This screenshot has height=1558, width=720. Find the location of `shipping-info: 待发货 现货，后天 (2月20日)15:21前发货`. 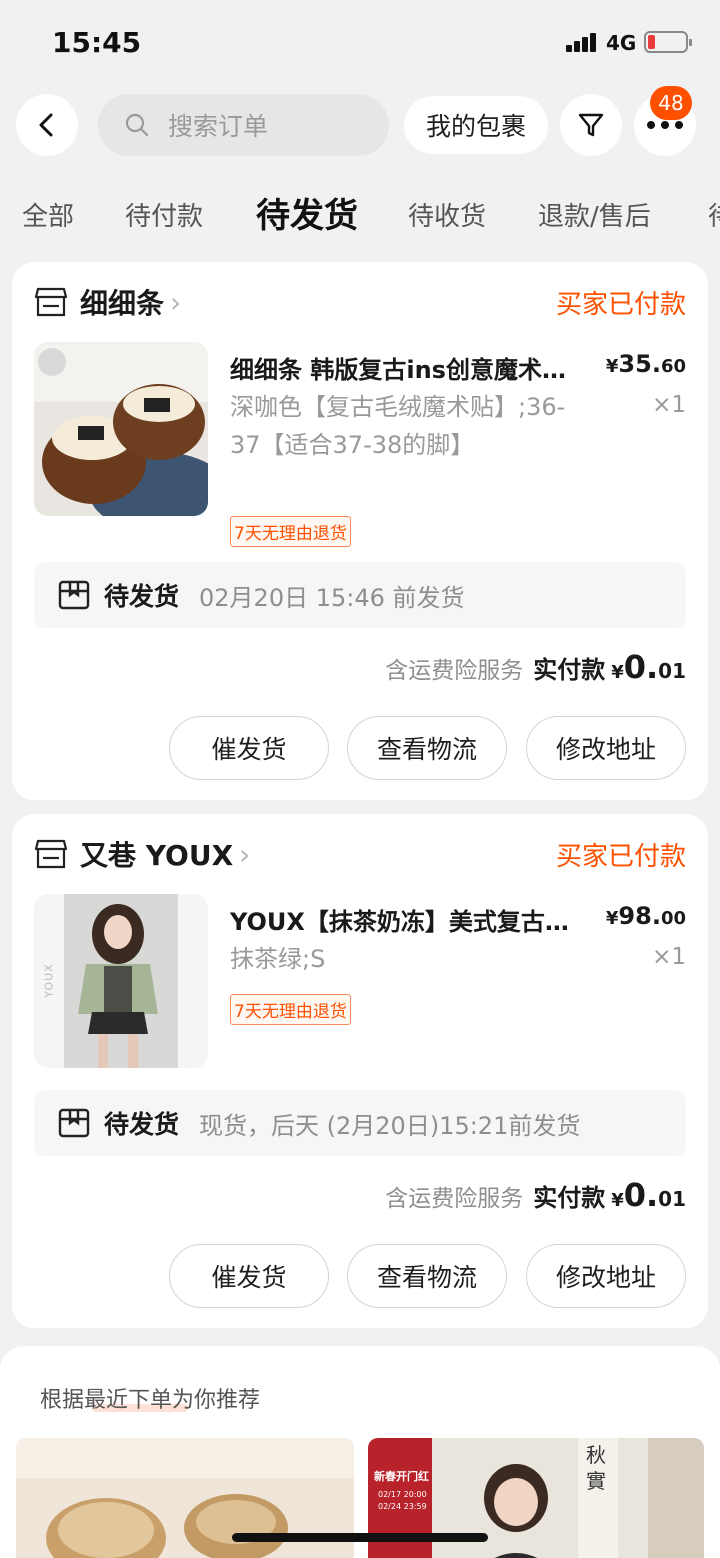

shipping-info: 待发货 现货，后天 (2月20日)15:21前发货 is located at coordinates (360, 1123).